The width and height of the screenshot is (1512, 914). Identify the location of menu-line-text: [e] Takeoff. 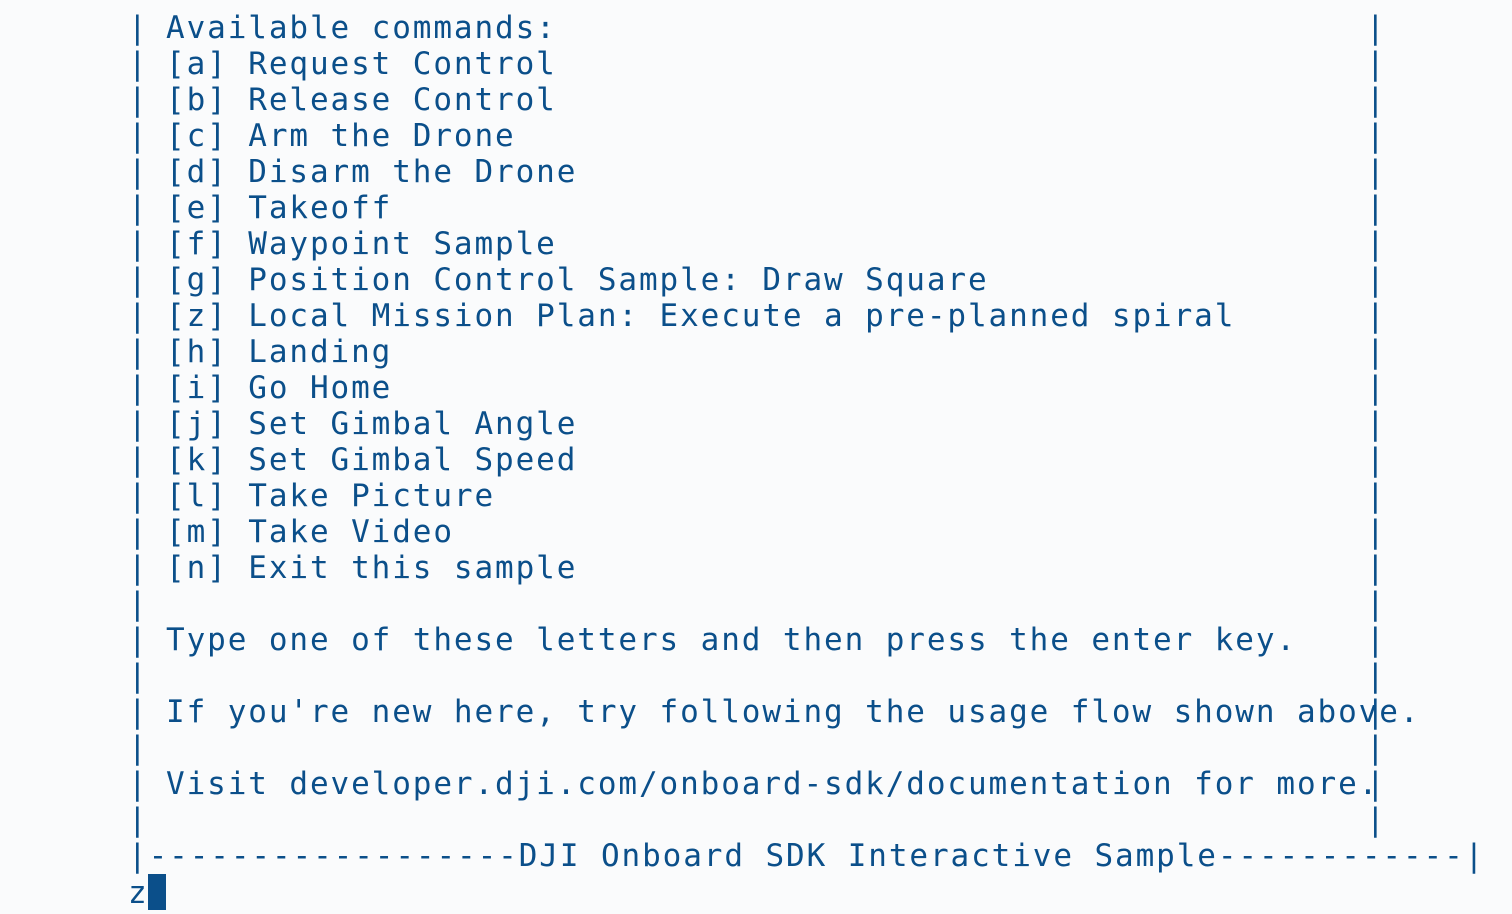
(279, 208).